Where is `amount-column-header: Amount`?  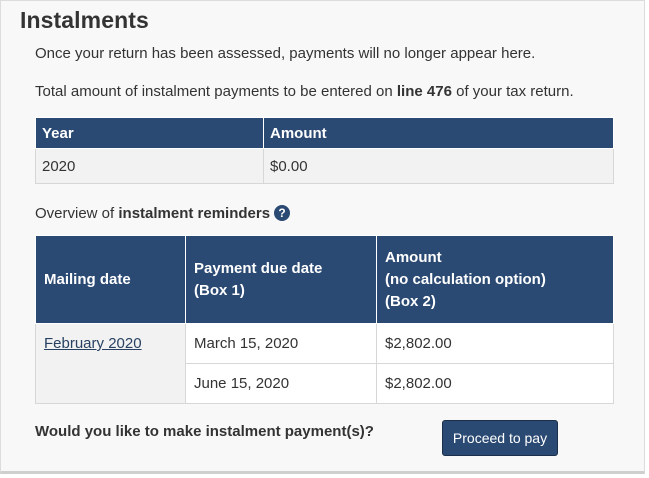 amount-column-header: Amount is located at coordinates (438, 133).